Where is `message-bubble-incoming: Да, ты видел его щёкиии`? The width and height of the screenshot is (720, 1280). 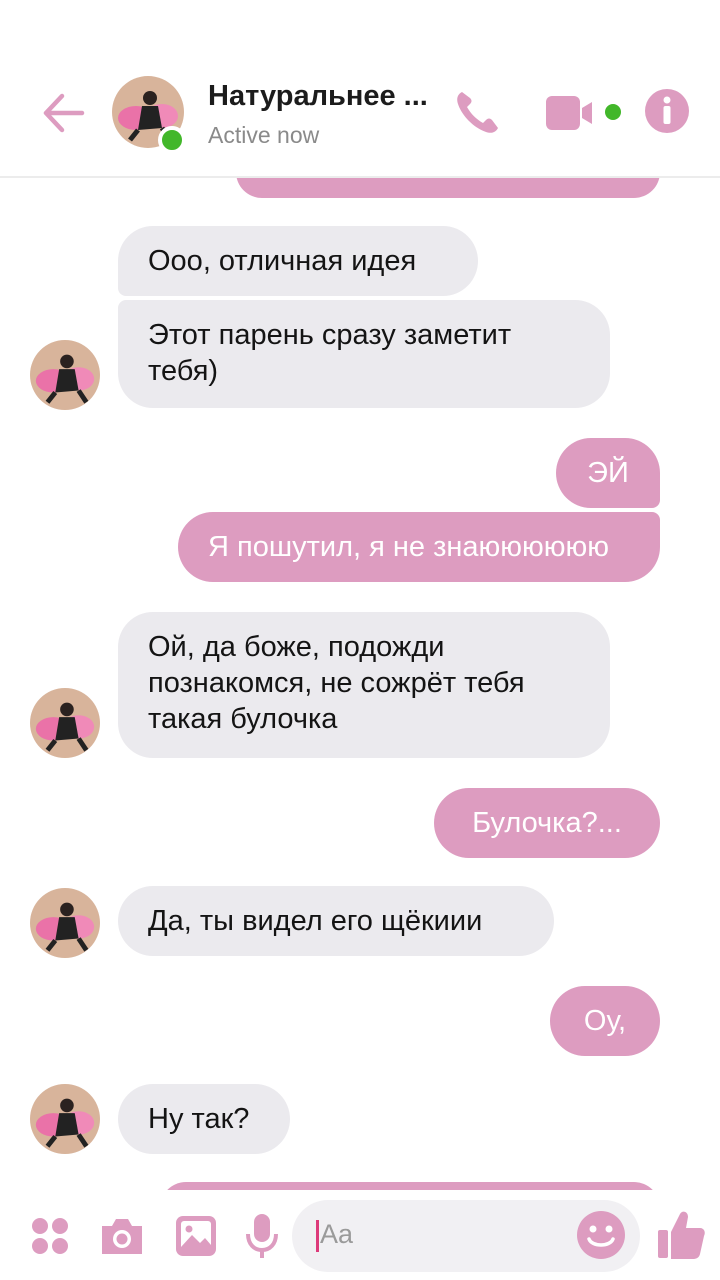 message-bubble-incoming: Да, ты видел его щёкиии is located at coordinates (336, 921).